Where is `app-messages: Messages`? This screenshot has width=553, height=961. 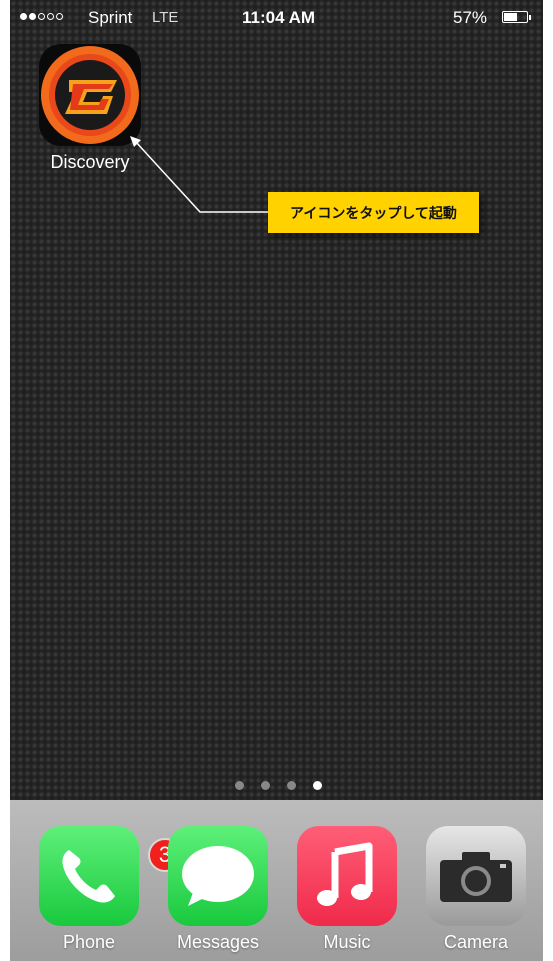 app-messages: Messages is located at coordinates (218, 889).